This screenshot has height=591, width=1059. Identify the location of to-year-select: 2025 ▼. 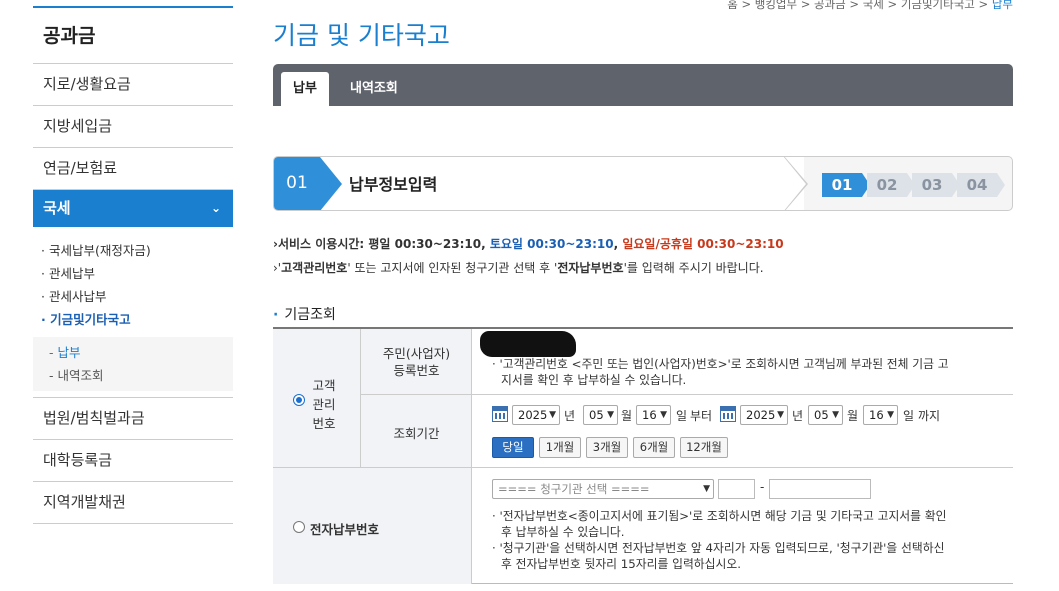
(764, 415).